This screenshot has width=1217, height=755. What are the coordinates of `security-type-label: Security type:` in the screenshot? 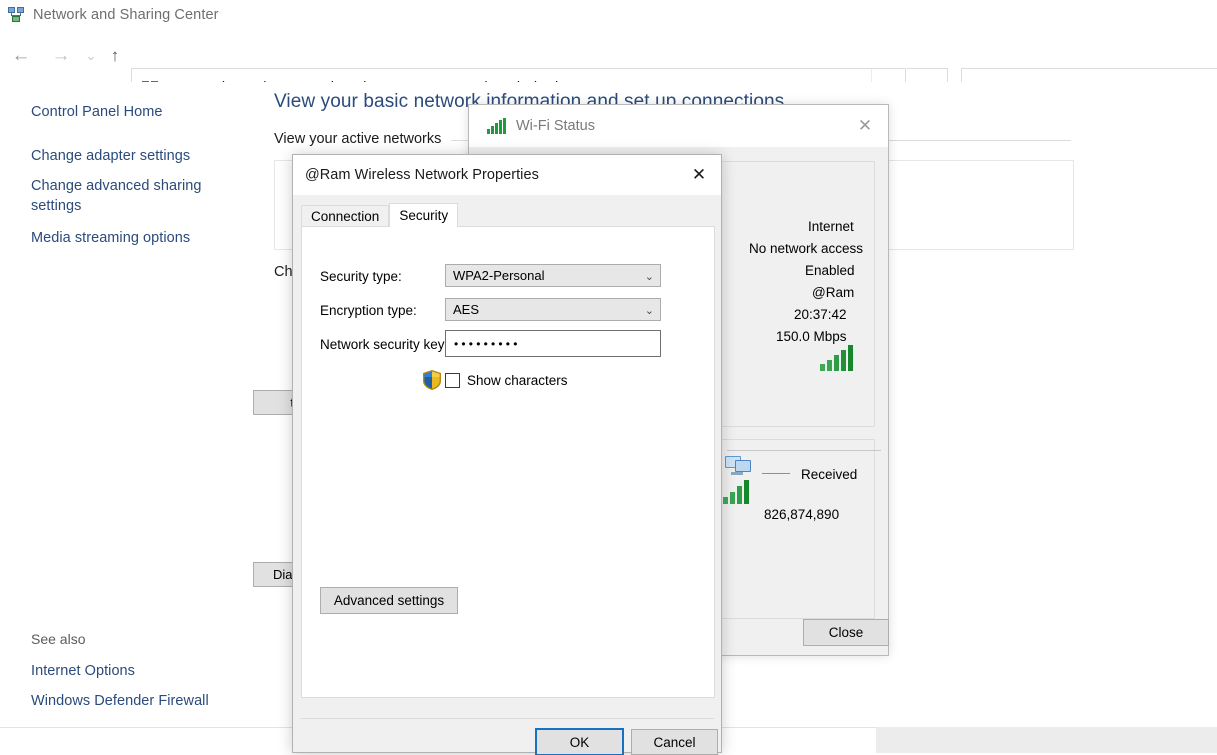 It's located at (361, 276).